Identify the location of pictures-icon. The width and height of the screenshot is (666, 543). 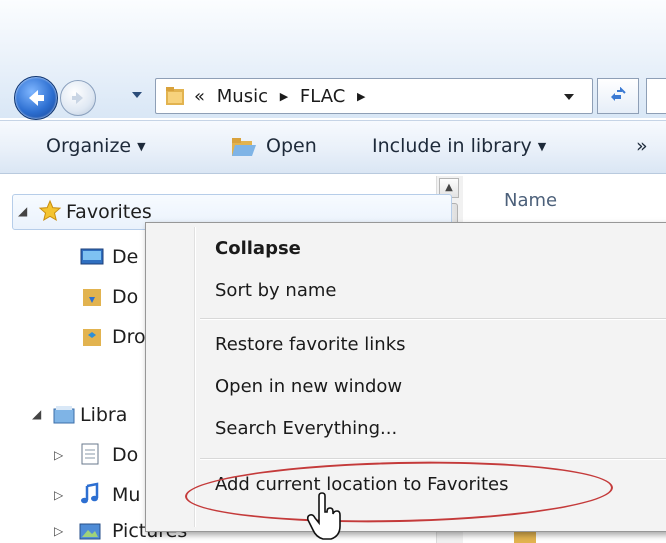
(90, 531).